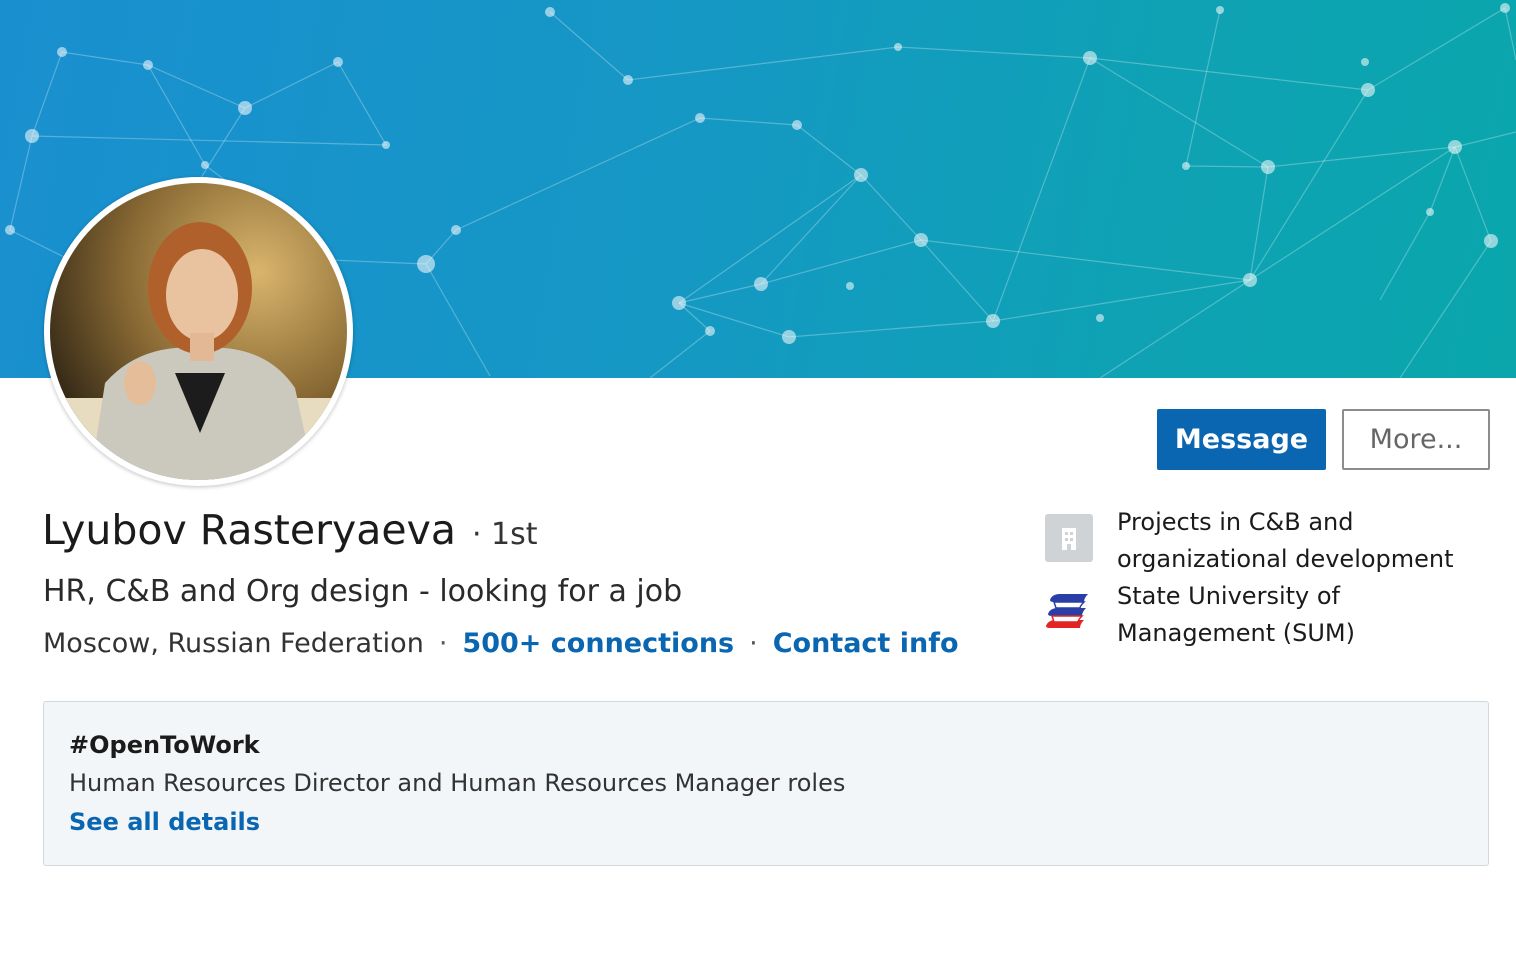  I want to click on school-logo-icon, so click(1069, 612).